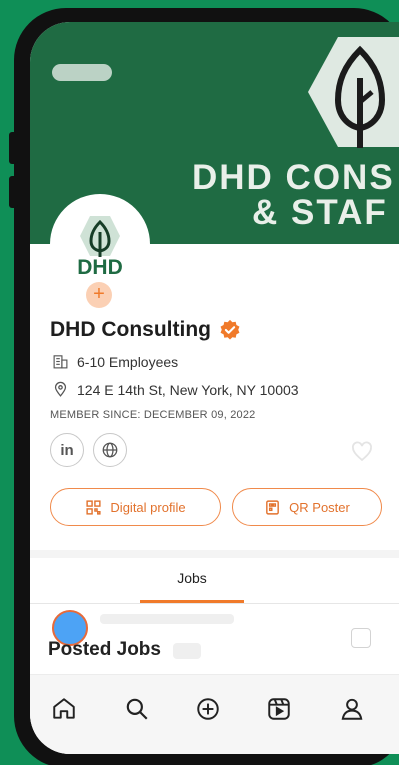  I want to click on linkedin-button: in, so click(67, 450).